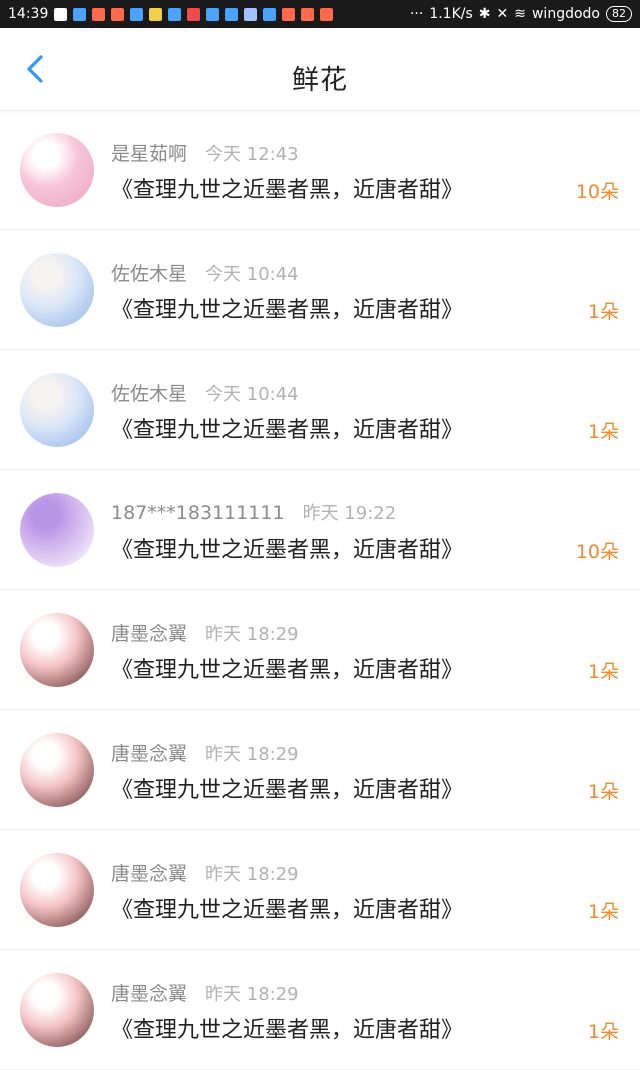  I want to click on network-speed: 1.1K/s, so click(451, 14).